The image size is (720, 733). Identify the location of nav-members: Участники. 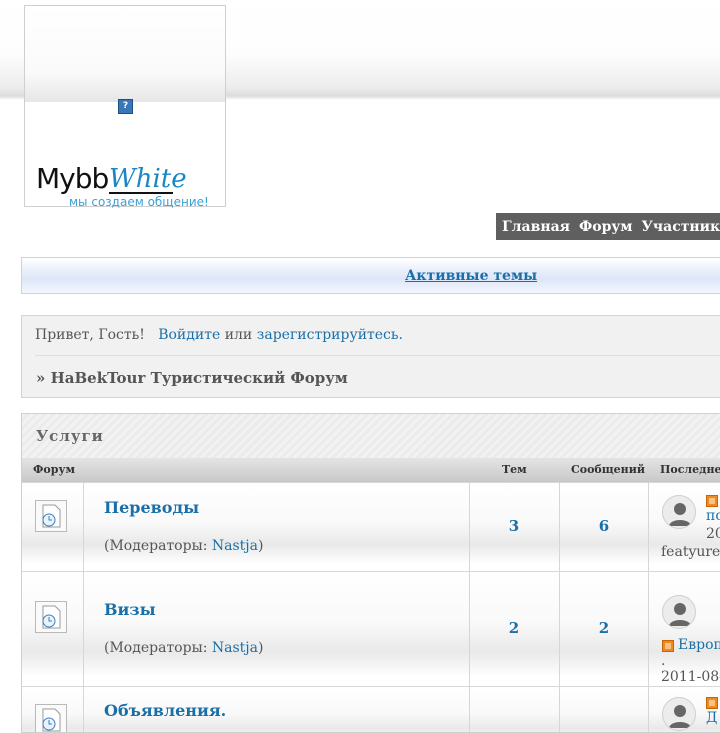
(681, 227).